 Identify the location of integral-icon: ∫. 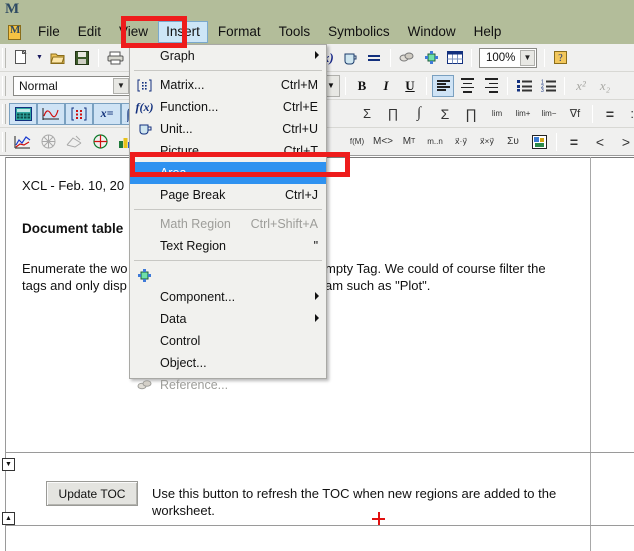
(419, 114).